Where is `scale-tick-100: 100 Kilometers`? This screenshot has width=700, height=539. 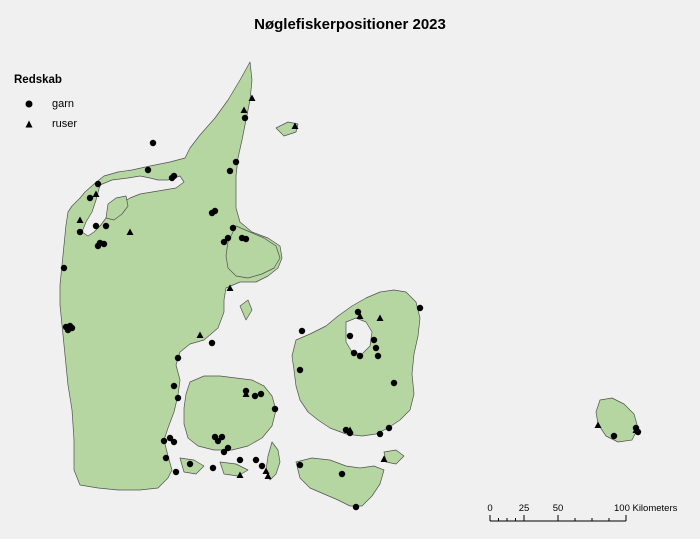 scale-tick-100: 100 Kilometers is located at coordinates (646, 508).